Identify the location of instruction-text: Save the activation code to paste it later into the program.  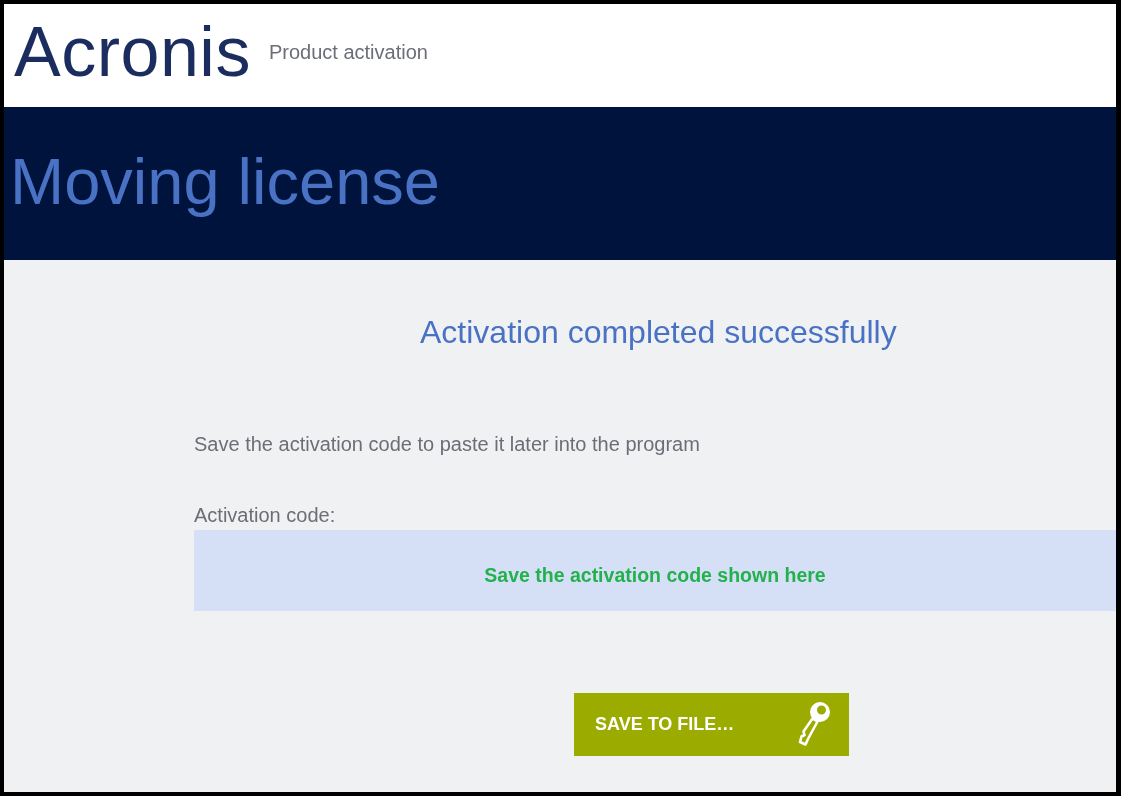
(447, 444).